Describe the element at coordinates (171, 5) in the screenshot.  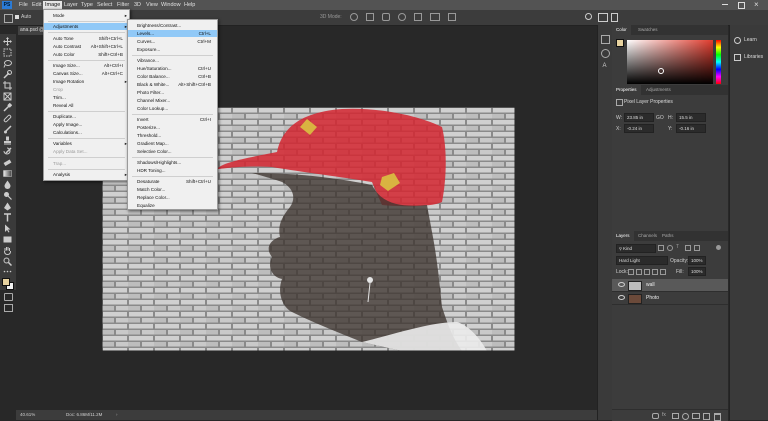
I see `menu-window: Window` at that location.